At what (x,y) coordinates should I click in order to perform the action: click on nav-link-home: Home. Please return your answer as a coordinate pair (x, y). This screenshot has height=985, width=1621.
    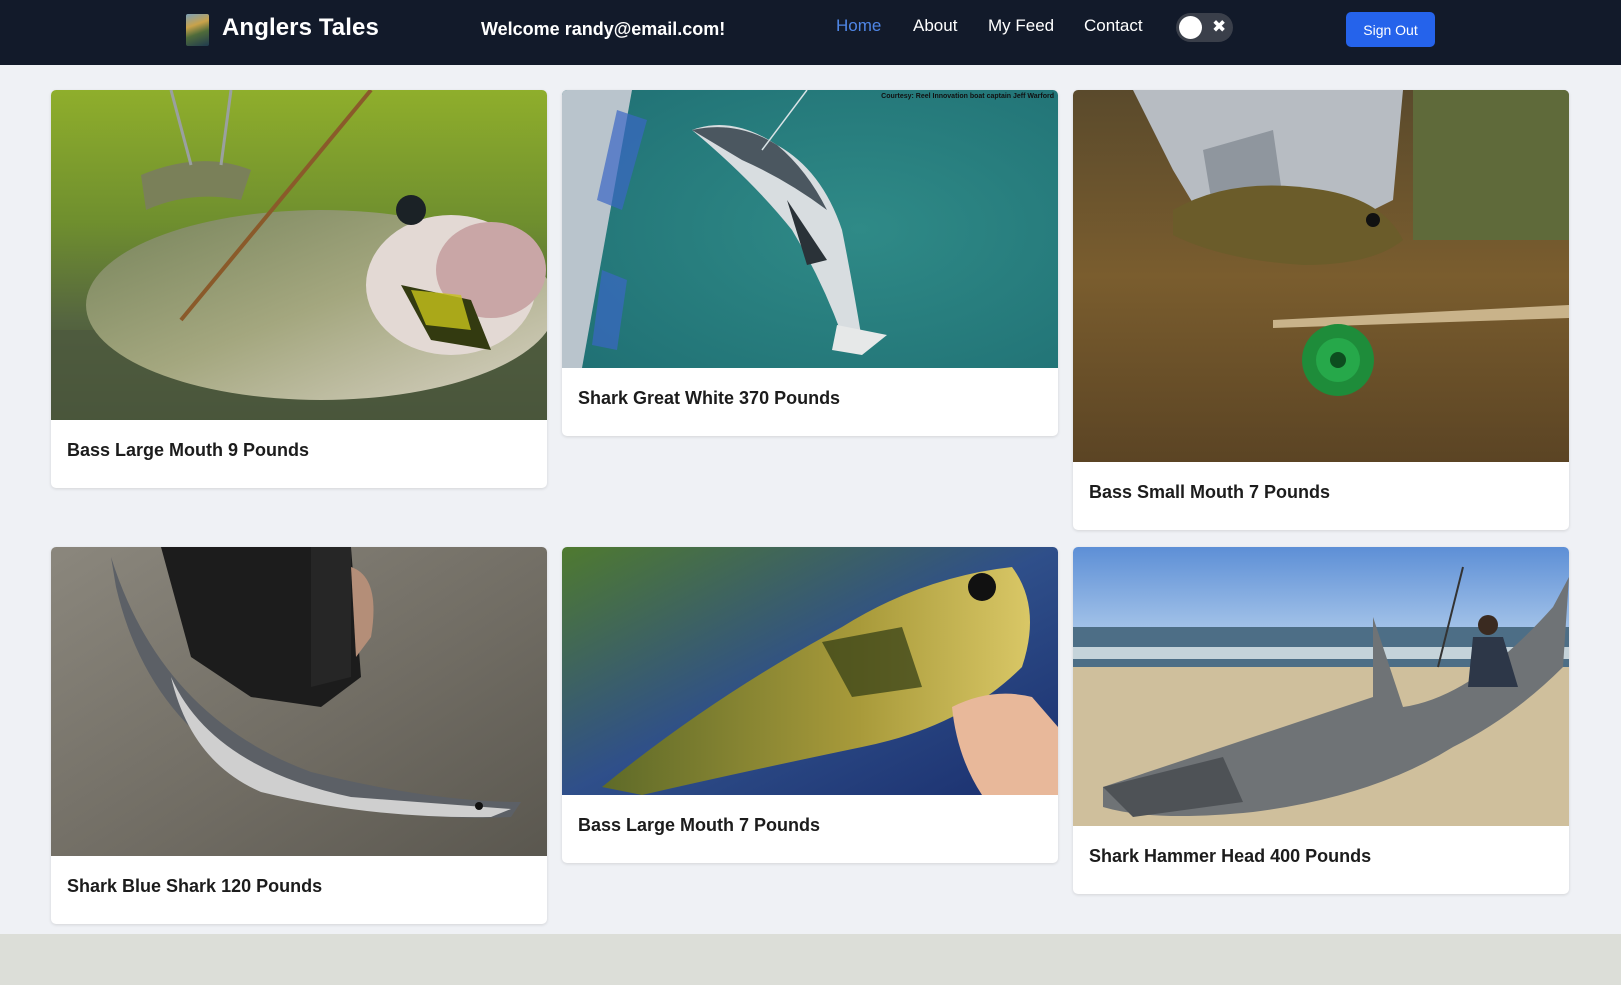
    Looking at the image, I should click on (858, 26).